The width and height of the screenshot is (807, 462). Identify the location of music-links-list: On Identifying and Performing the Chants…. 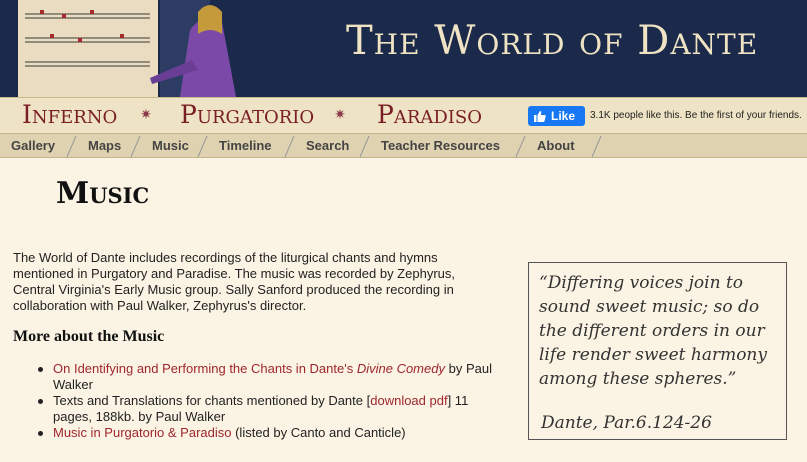
(266, 401).